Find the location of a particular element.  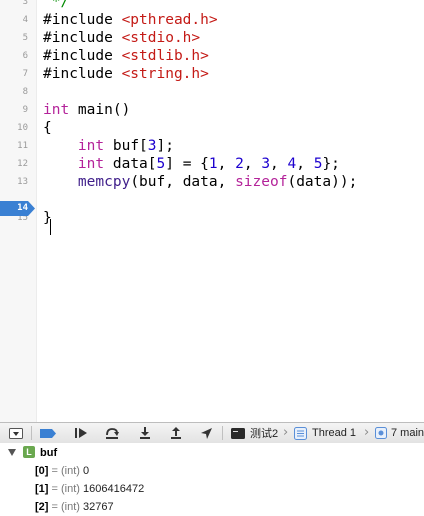

list-item: [2] = (int) 32767 is located at coordinates (74, 507).